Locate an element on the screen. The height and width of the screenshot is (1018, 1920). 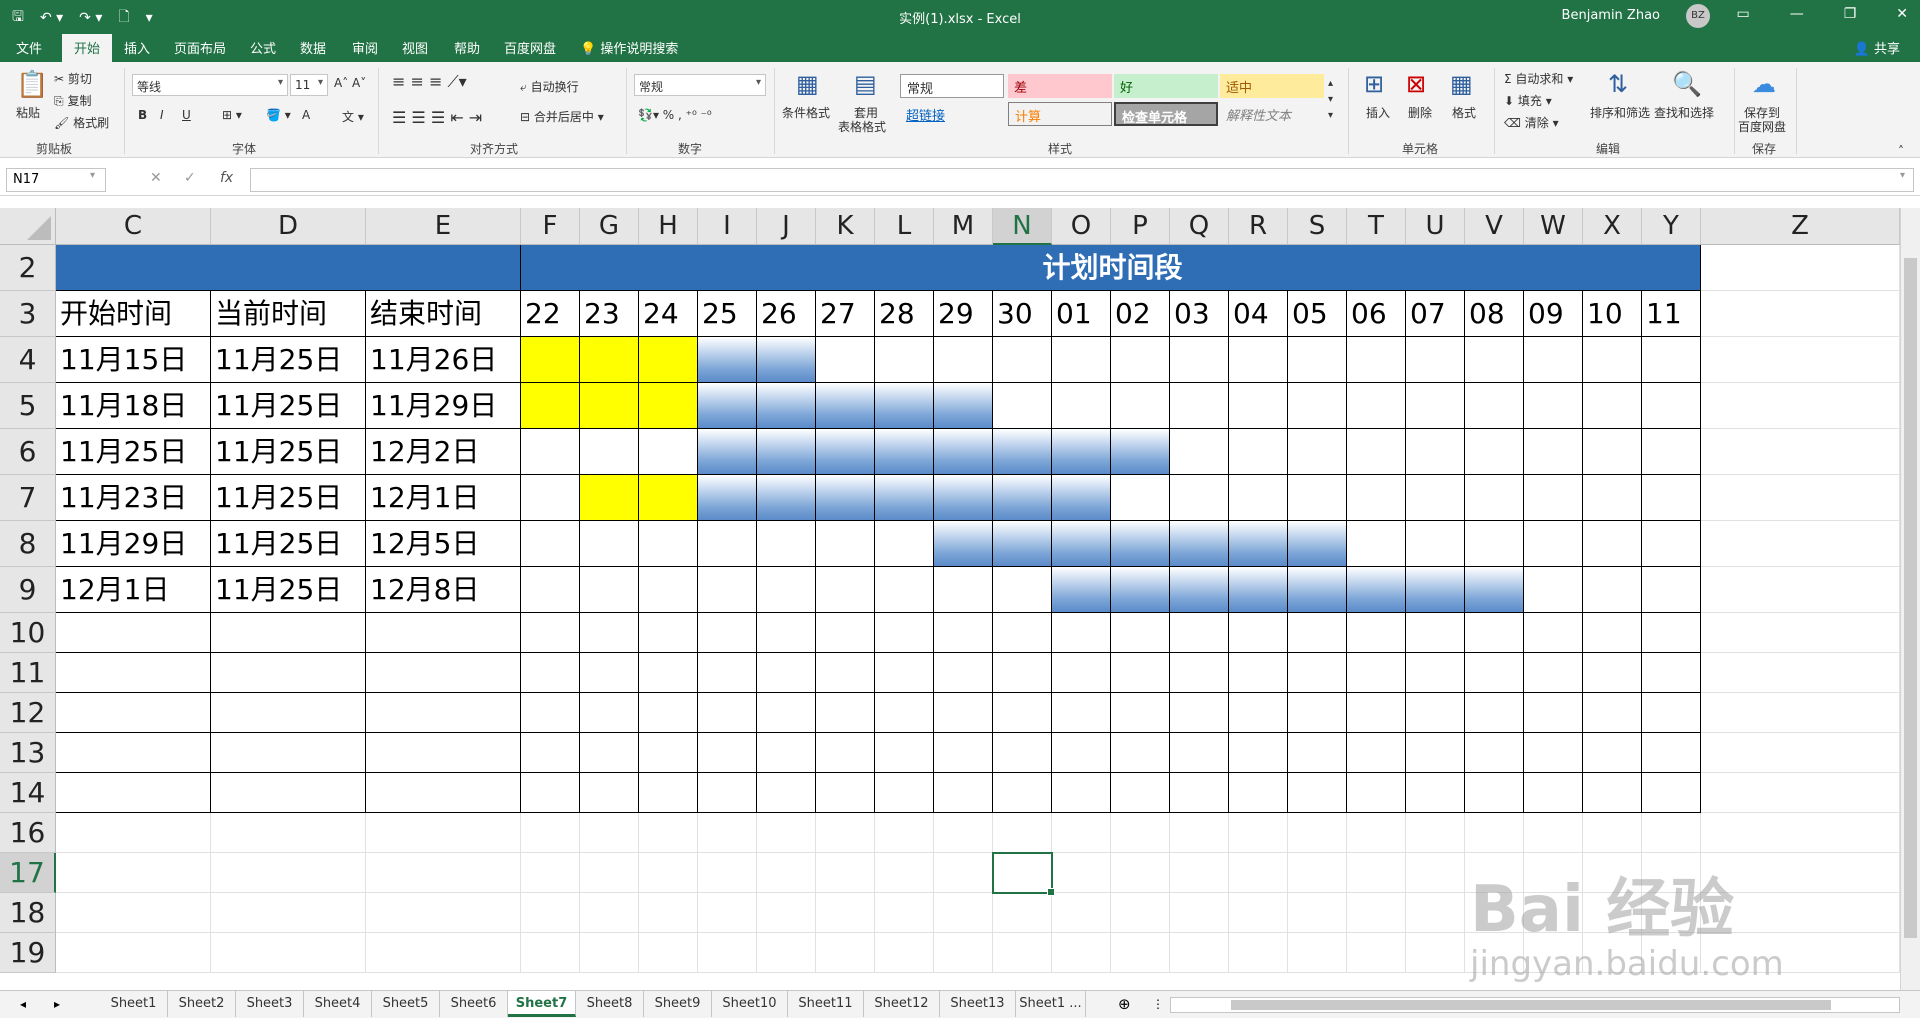
column-header: Q is located at coordinates (1199, 226).